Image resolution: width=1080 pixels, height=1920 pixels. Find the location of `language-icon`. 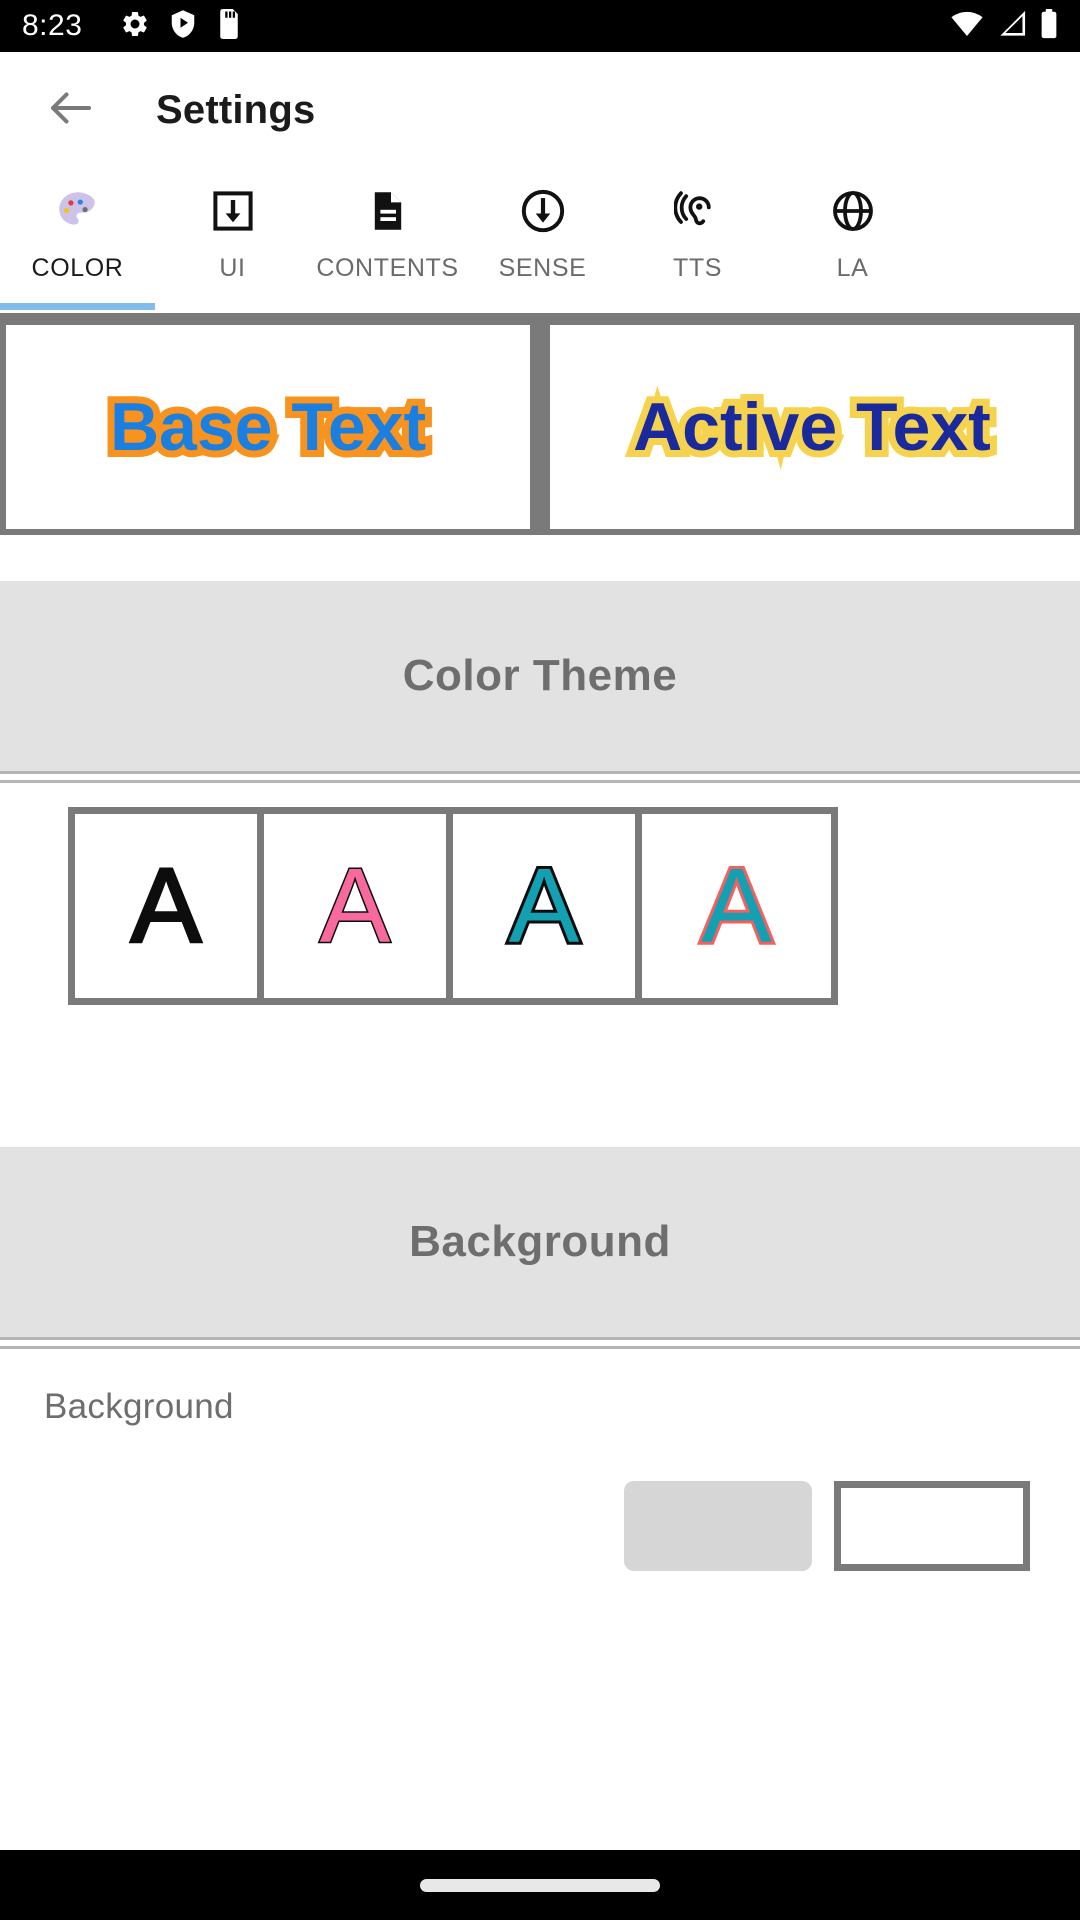

language-icon is located at coordinates (853, 211).